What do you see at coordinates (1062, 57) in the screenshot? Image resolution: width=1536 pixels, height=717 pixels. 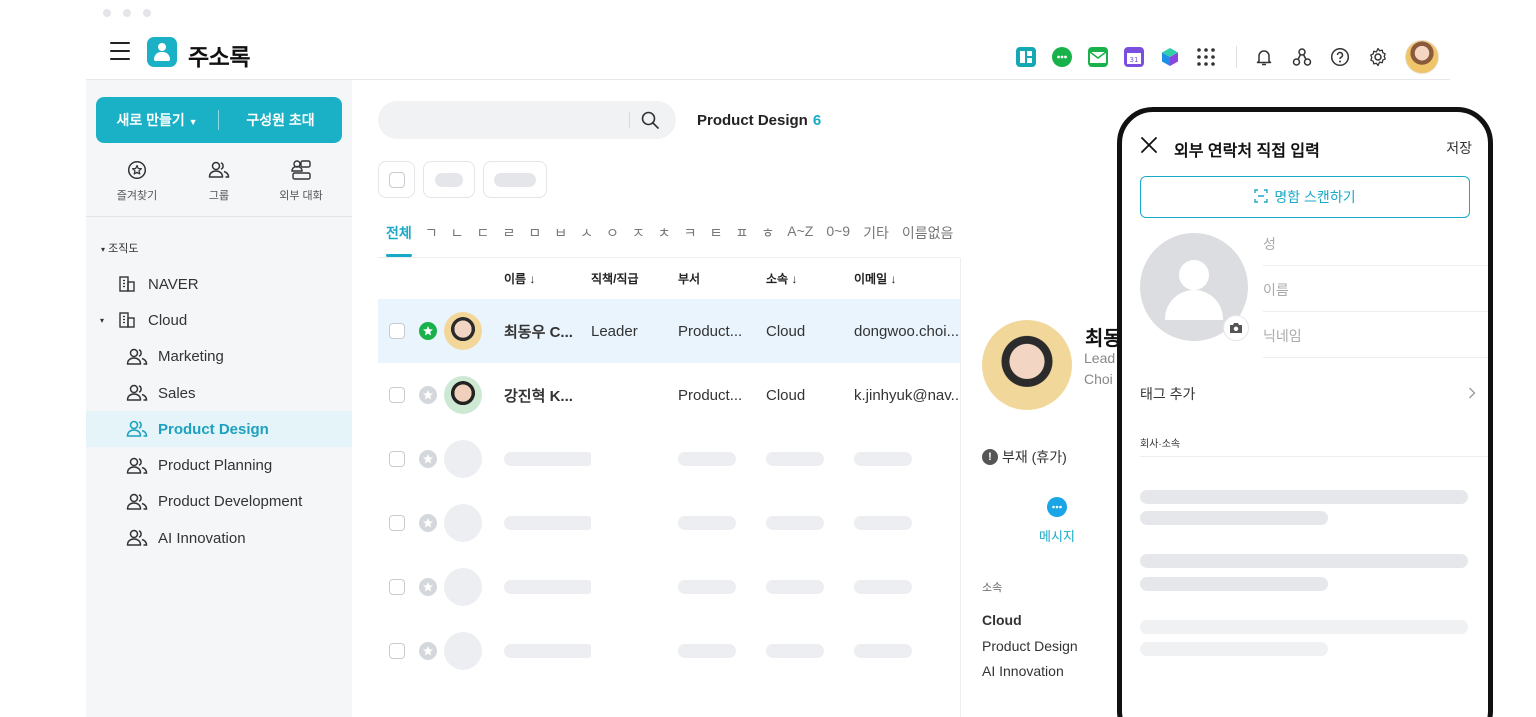 I see `chat-icon` at bounding box center [1062, 57].